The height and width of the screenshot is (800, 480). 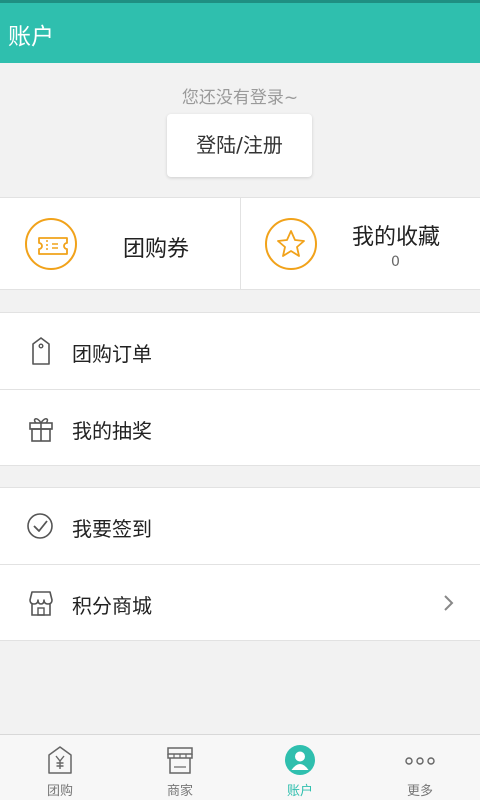 I want to click on menu-item-points-mall: 积分商城, so click(x=240, y=602).